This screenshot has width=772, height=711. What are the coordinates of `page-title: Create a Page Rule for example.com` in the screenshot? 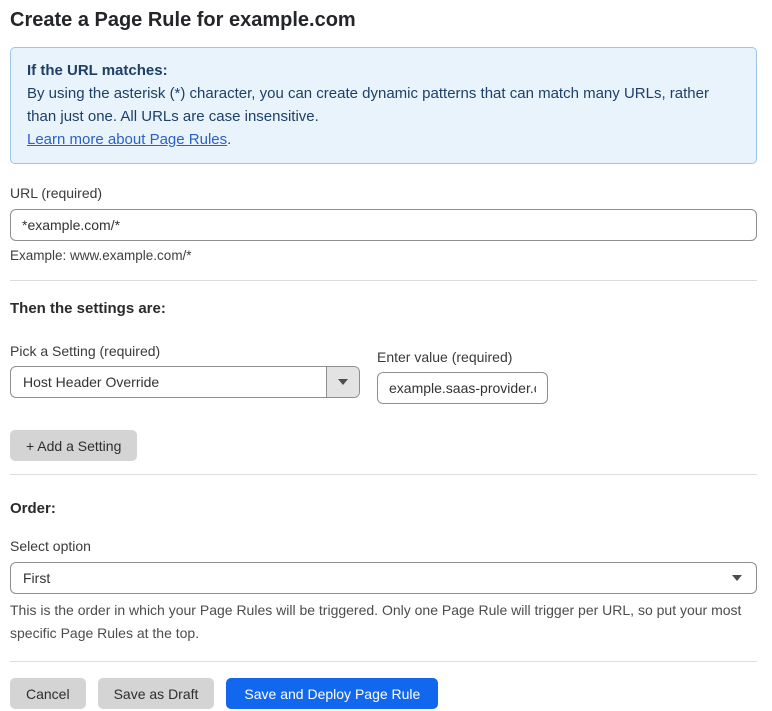 It's located at (183, 20).